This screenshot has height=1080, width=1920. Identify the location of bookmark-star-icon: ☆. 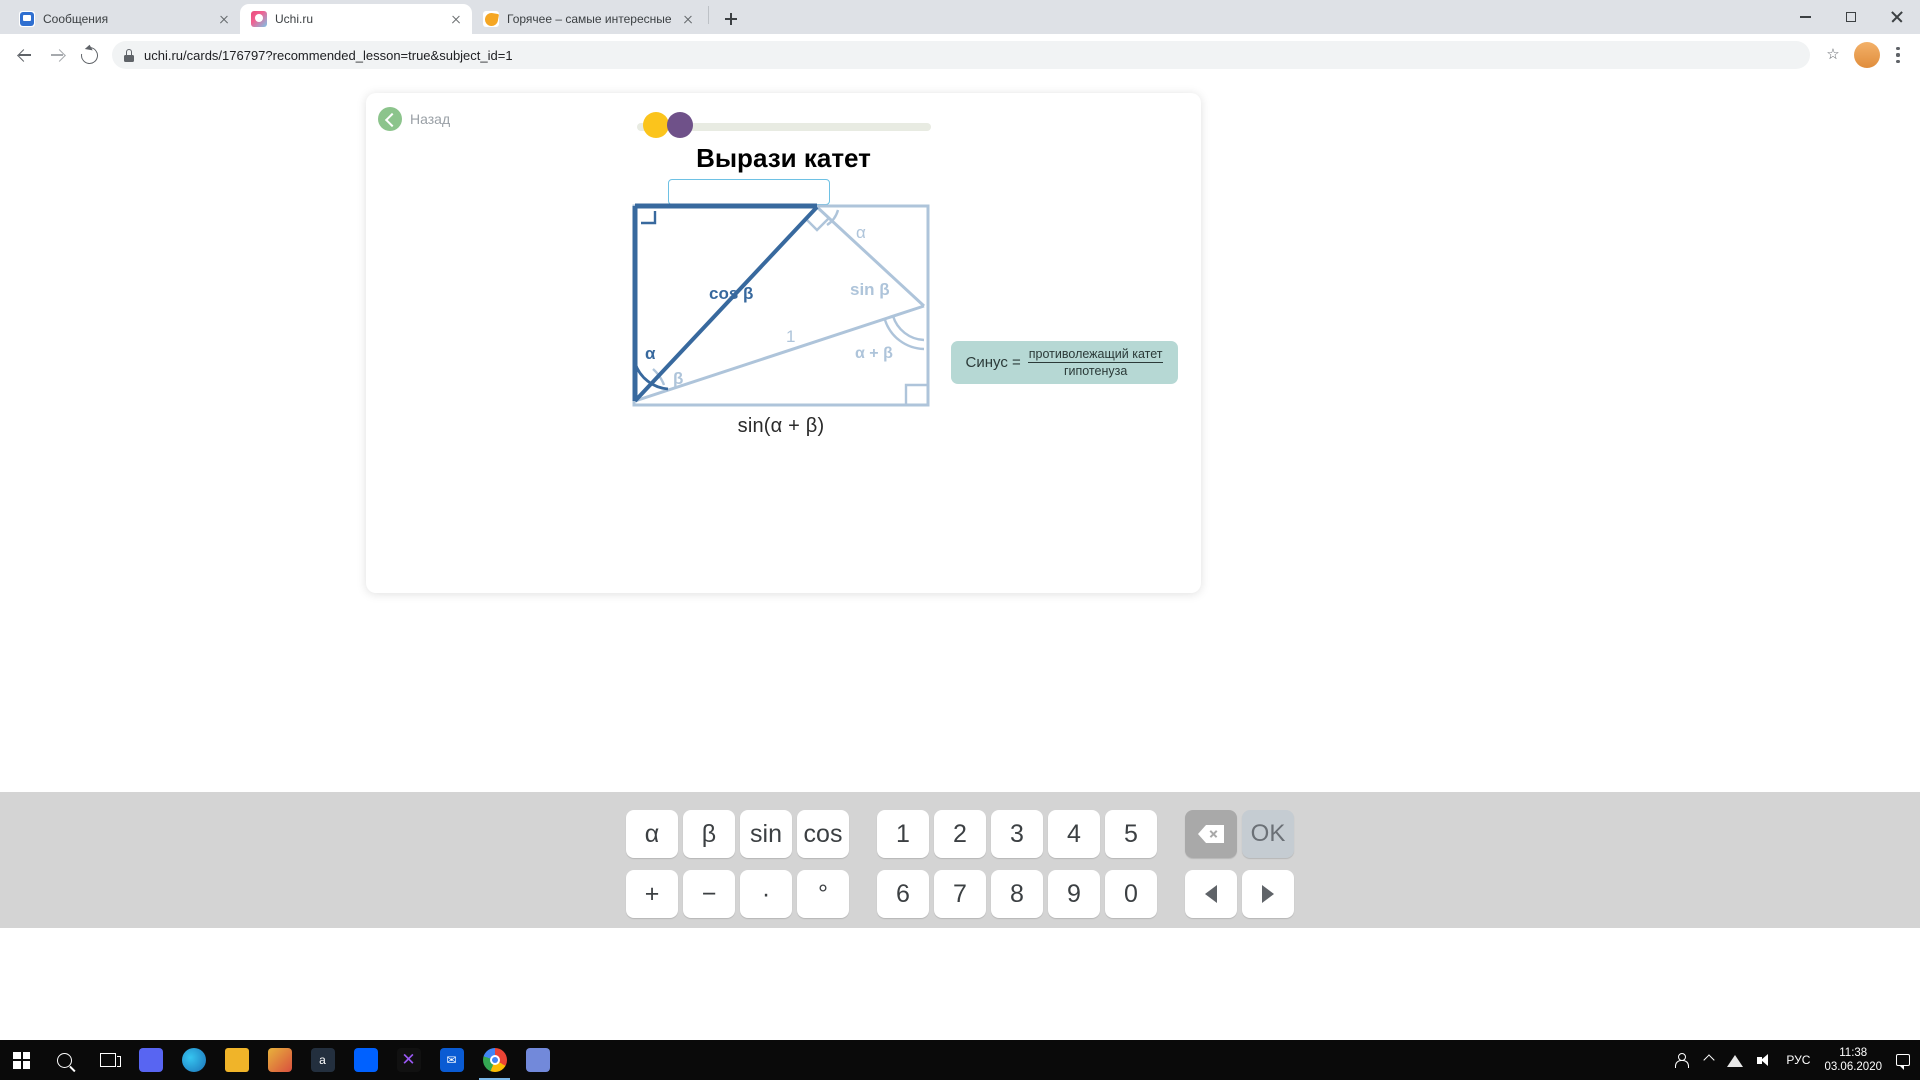
(1833, 55).